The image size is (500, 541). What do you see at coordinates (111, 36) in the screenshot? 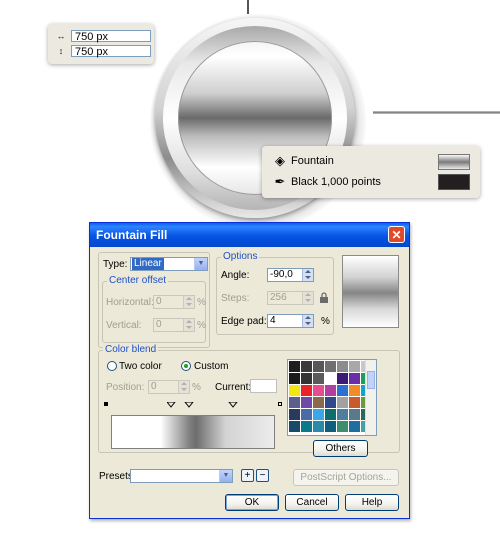
I see `width-field: 750 px` at bounding box center [111, 36].